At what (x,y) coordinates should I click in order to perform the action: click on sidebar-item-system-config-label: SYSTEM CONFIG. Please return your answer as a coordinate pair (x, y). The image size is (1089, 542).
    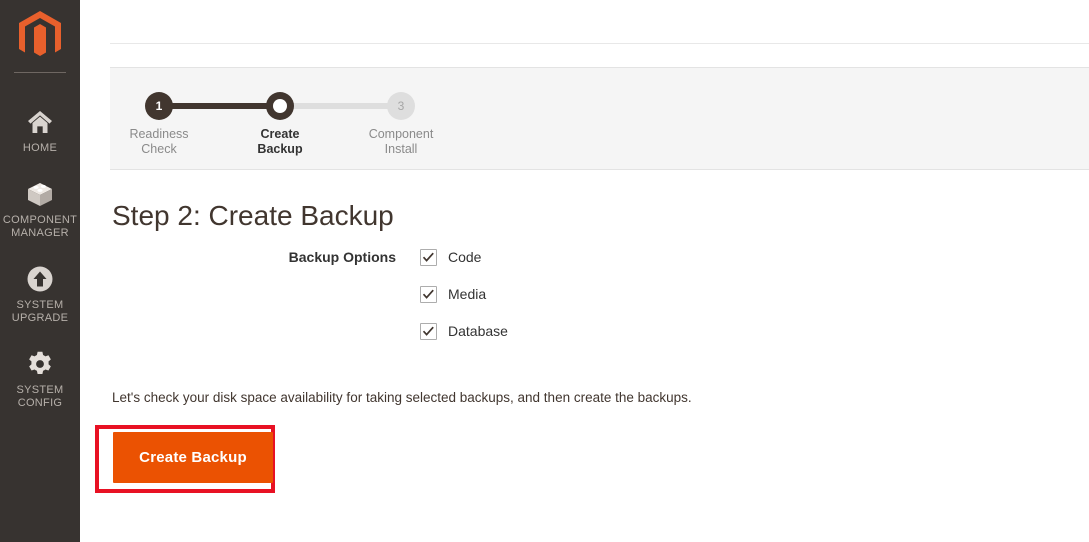
    Looking at the image, I should click on (40, 396).